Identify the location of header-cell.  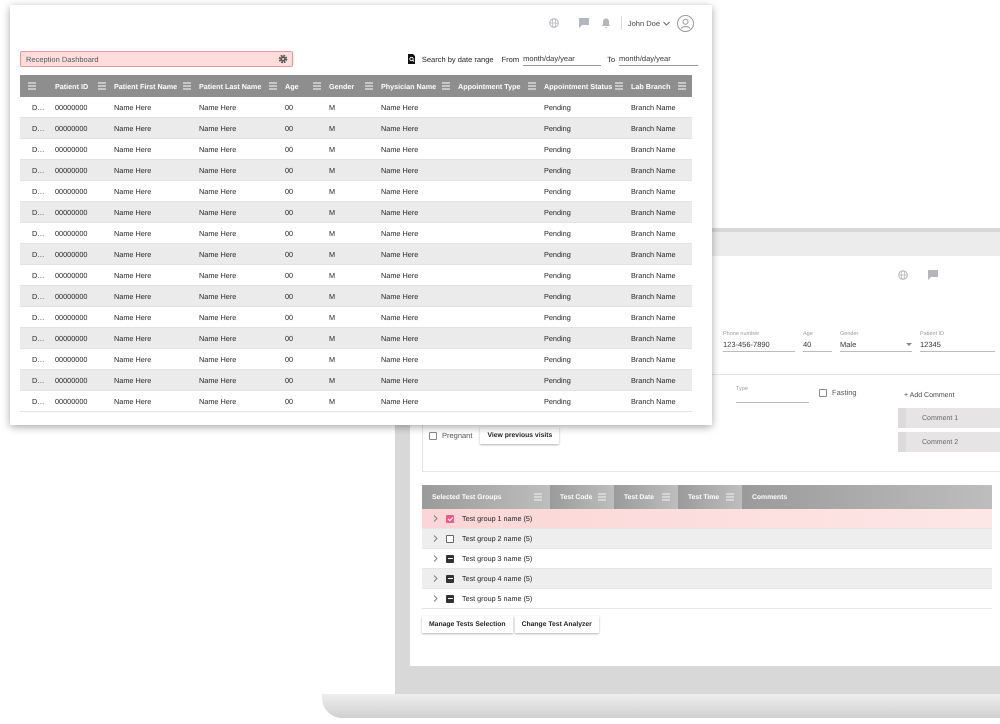
(36, 86).